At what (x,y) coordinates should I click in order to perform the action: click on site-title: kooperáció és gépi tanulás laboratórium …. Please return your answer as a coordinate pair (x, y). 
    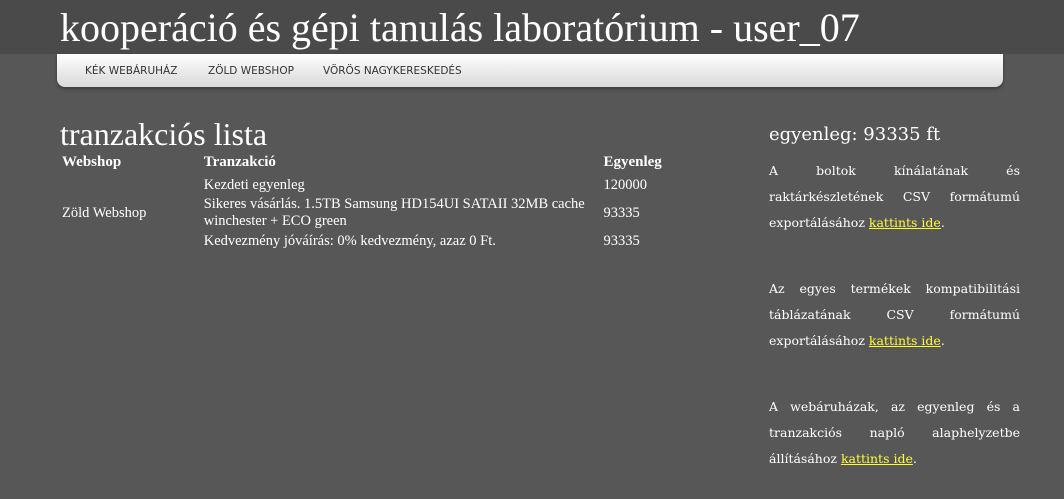
    Looking at the image, I should click on (460, 27).